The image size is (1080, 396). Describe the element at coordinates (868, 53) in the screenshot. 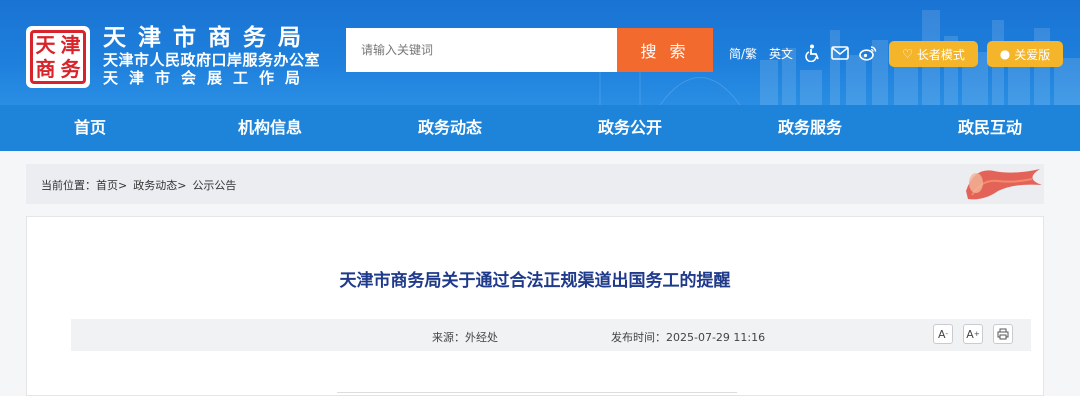

I see `weibo-icon` at that location.